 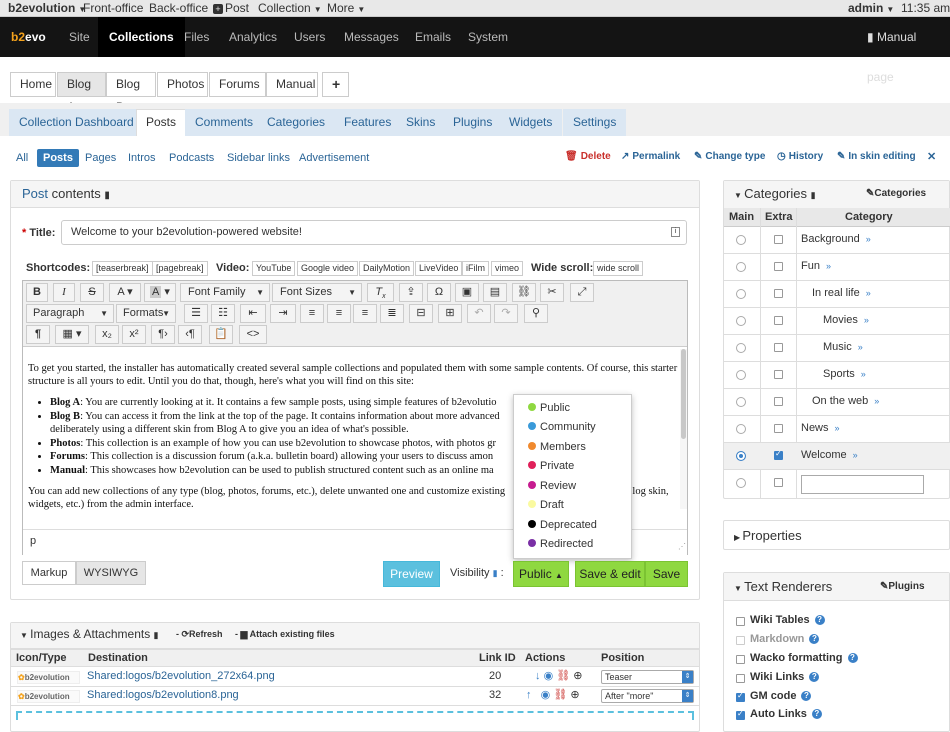 I want to click on attachment-destination: Shared:logos/b2evolution_272x64.png, so click(x=181, y=676).